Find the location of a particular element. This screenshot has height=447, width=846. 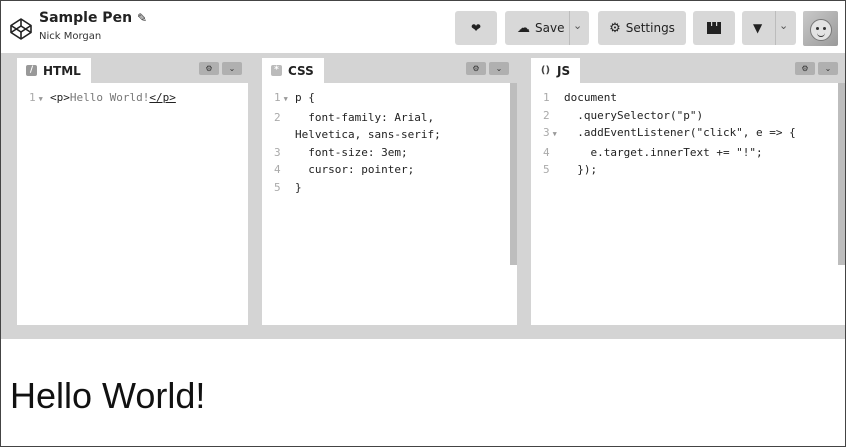

tab-js: () JS is located at coordinates (556, 70).